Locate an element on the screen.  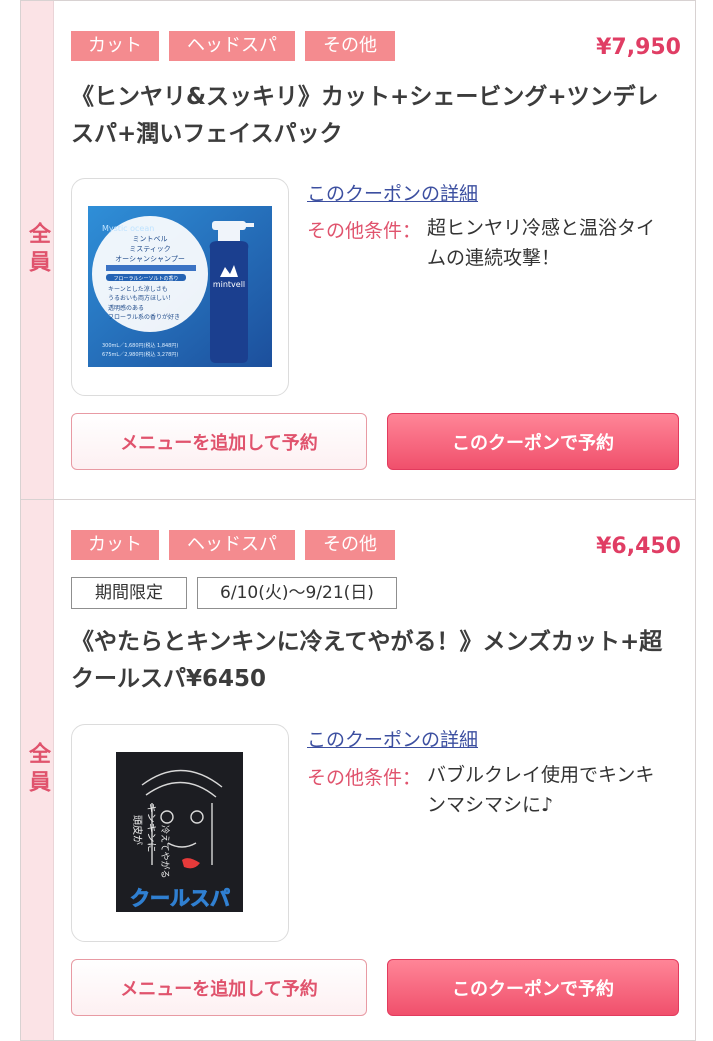
condition-text: 超ヒンヤリ冷感と温浴タイムの連続攻撃！ is located at coordinates (541, 243).